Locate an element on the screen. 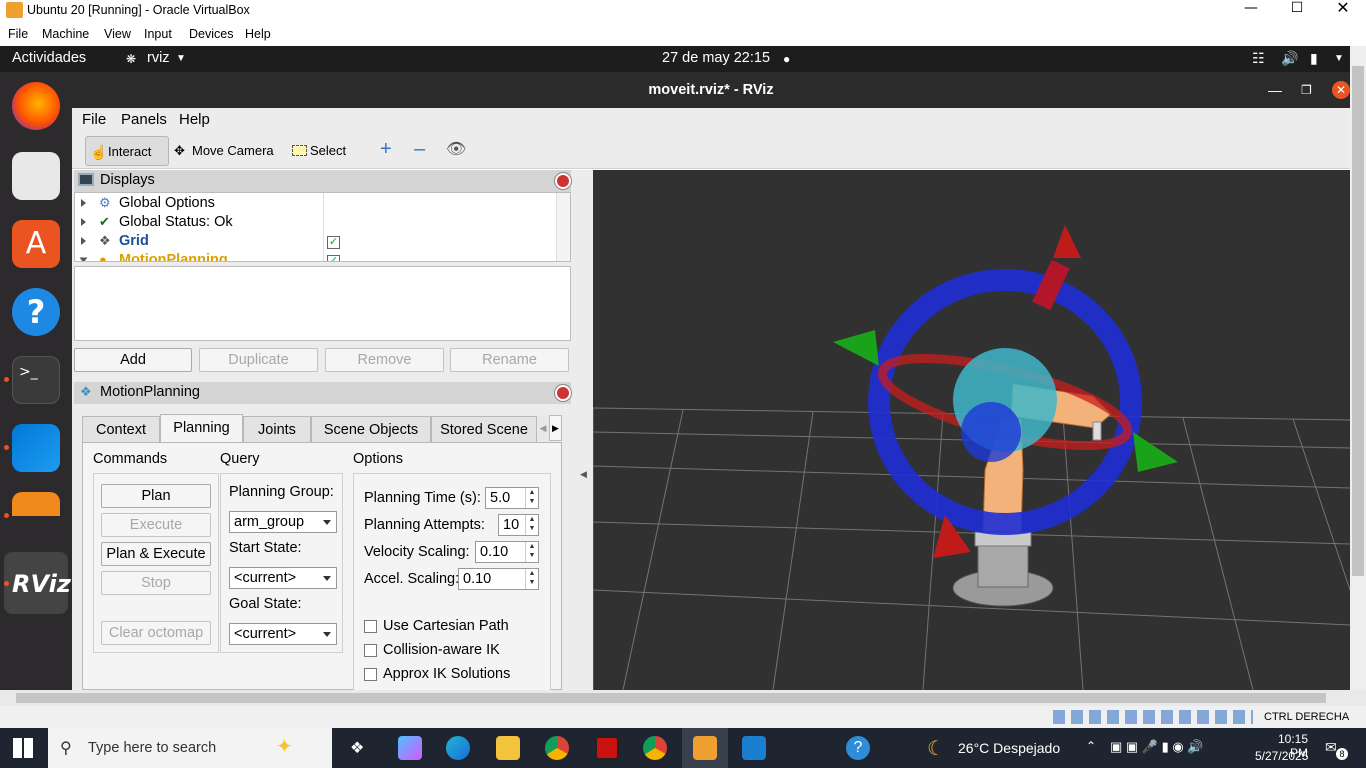 The height and width of the screenshot is (768, 1366). windows-start-icon is located at coordinates (23, 748).